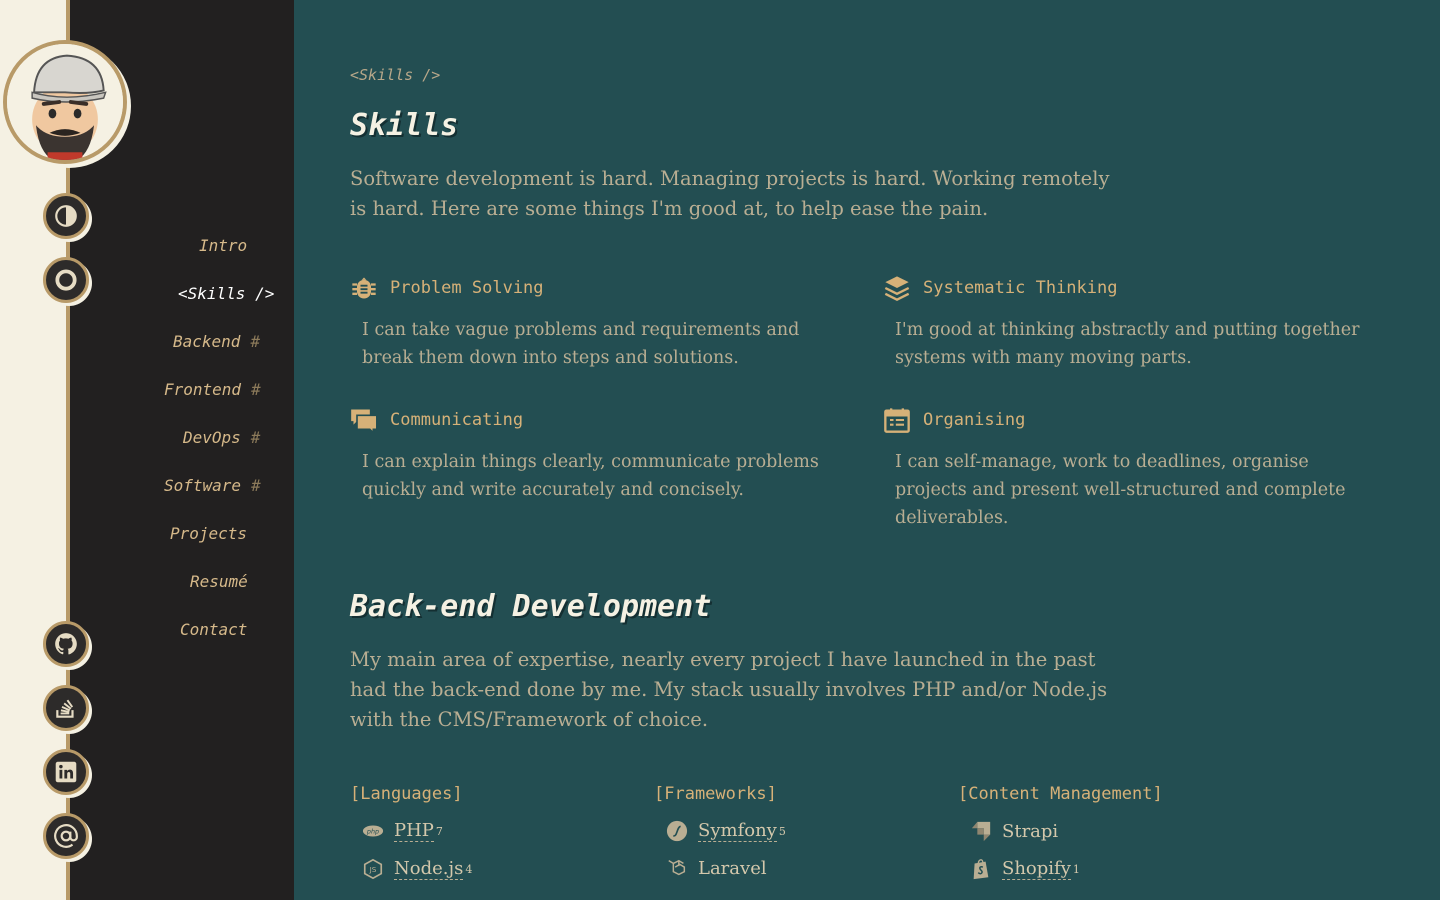 The image size is (1440, 900). What do you see at coordinates (1025, 869) in the screenshot?
I see `tech-shopify: Shopify 1` at bounding box center [1025, 869].